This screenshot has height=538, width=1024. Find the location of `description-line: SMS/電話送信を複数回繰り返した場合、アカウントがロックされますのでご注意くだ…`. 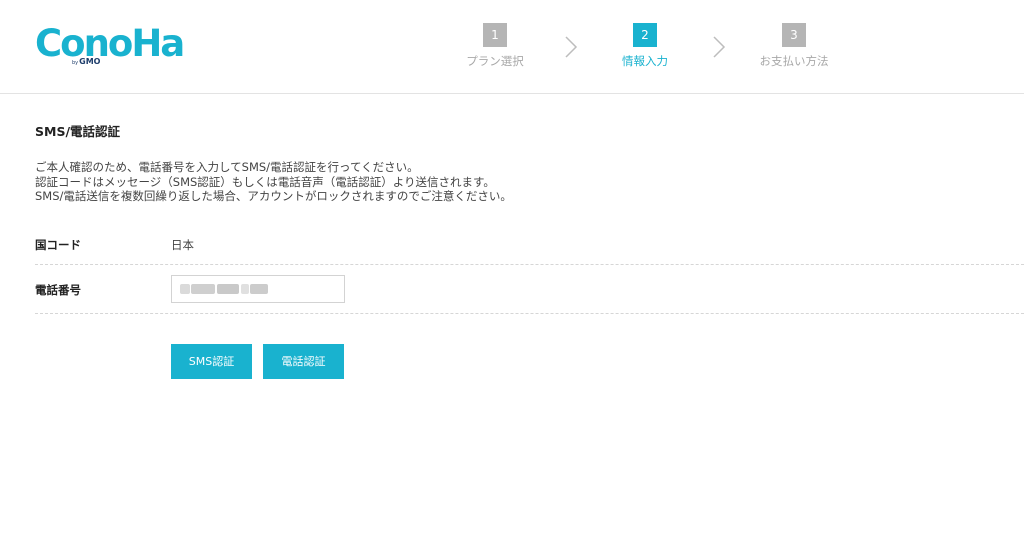

description-line: SMS/電話送信を複数回繰り返した場合、アカウントがロックされますのでご注意くだ… is located at coordinates (273, 196).